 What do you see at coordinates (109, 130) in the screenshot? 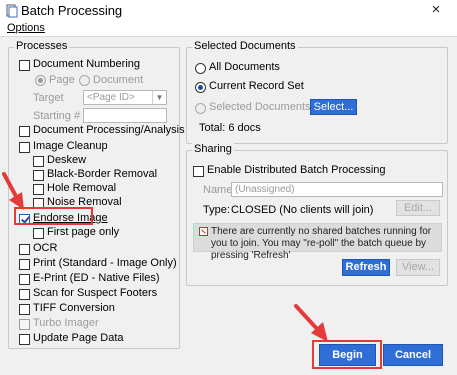
I see `document-processing-label: Document Processing/Analysis` at bounding box center [109, 130].